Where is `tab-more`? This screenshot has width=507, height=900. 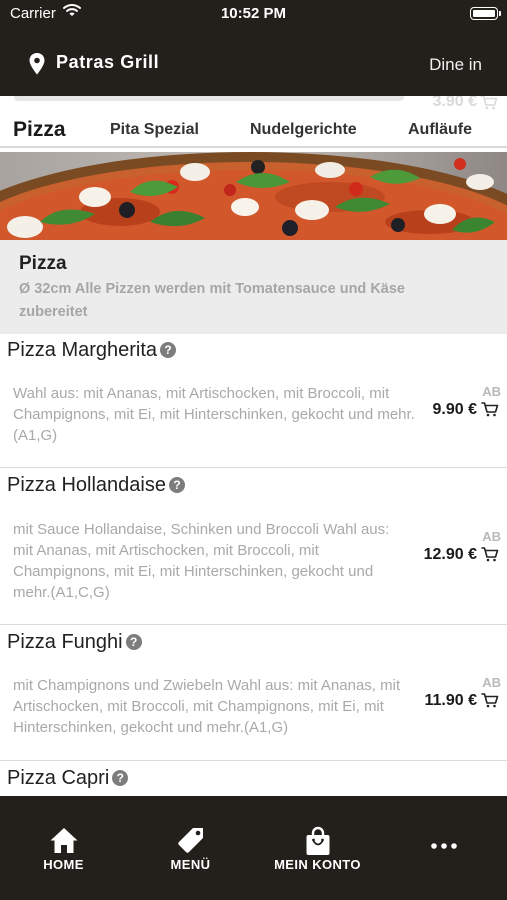
tab-more is located at coordinates (444, 848).